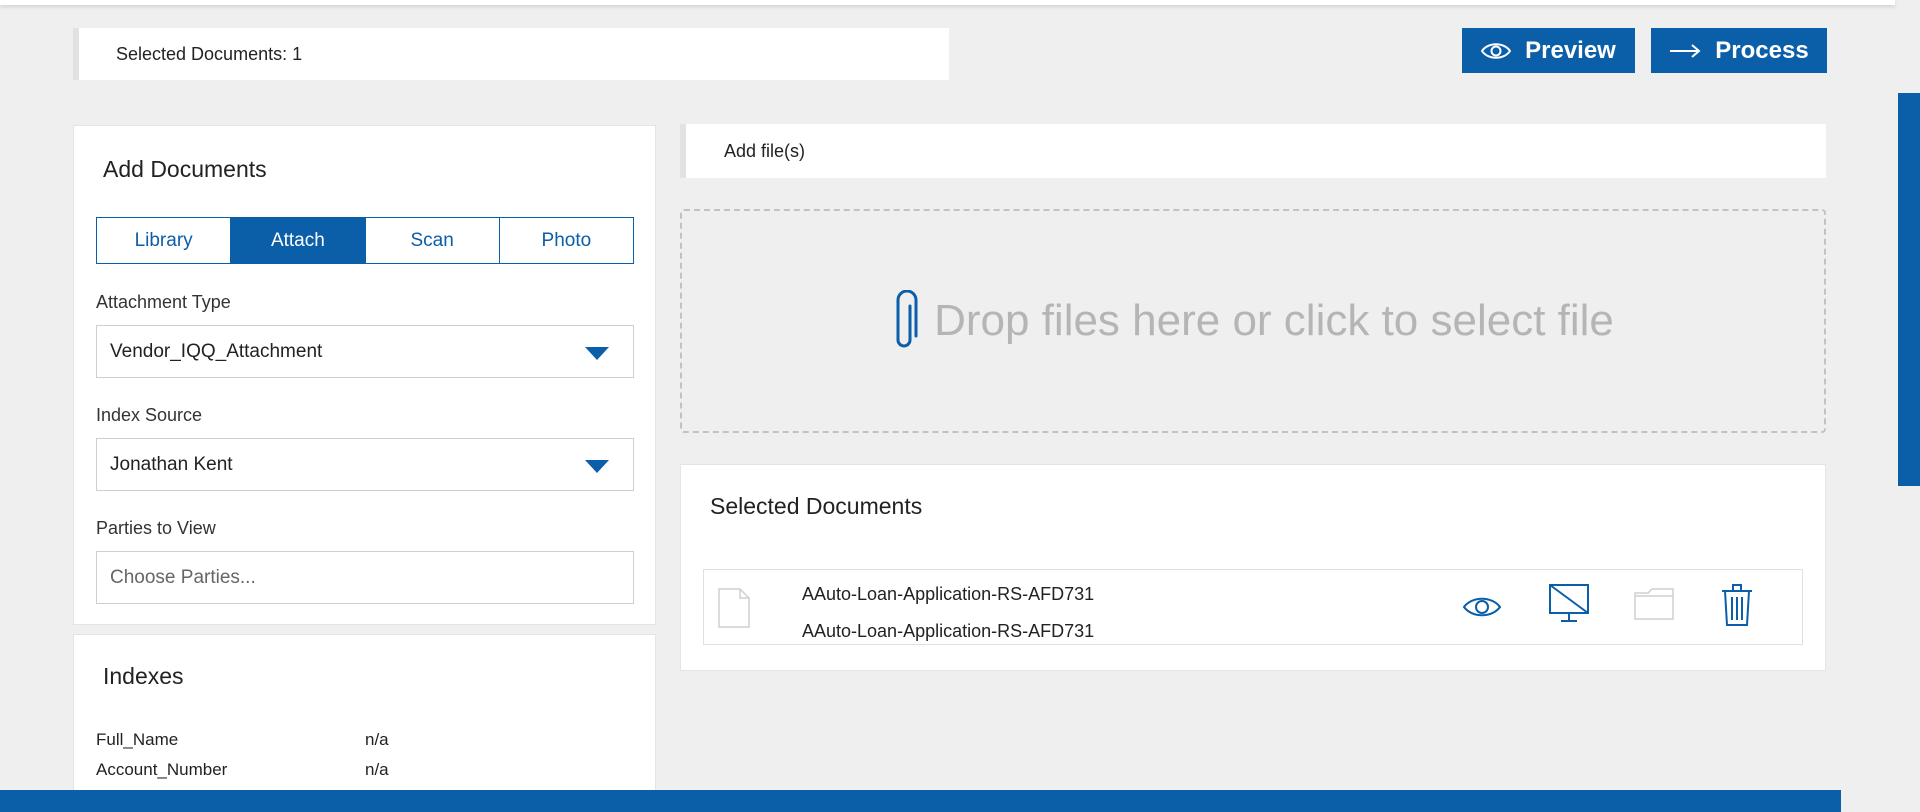  I want to click on monitor-off-icon, so click(1569, 604).